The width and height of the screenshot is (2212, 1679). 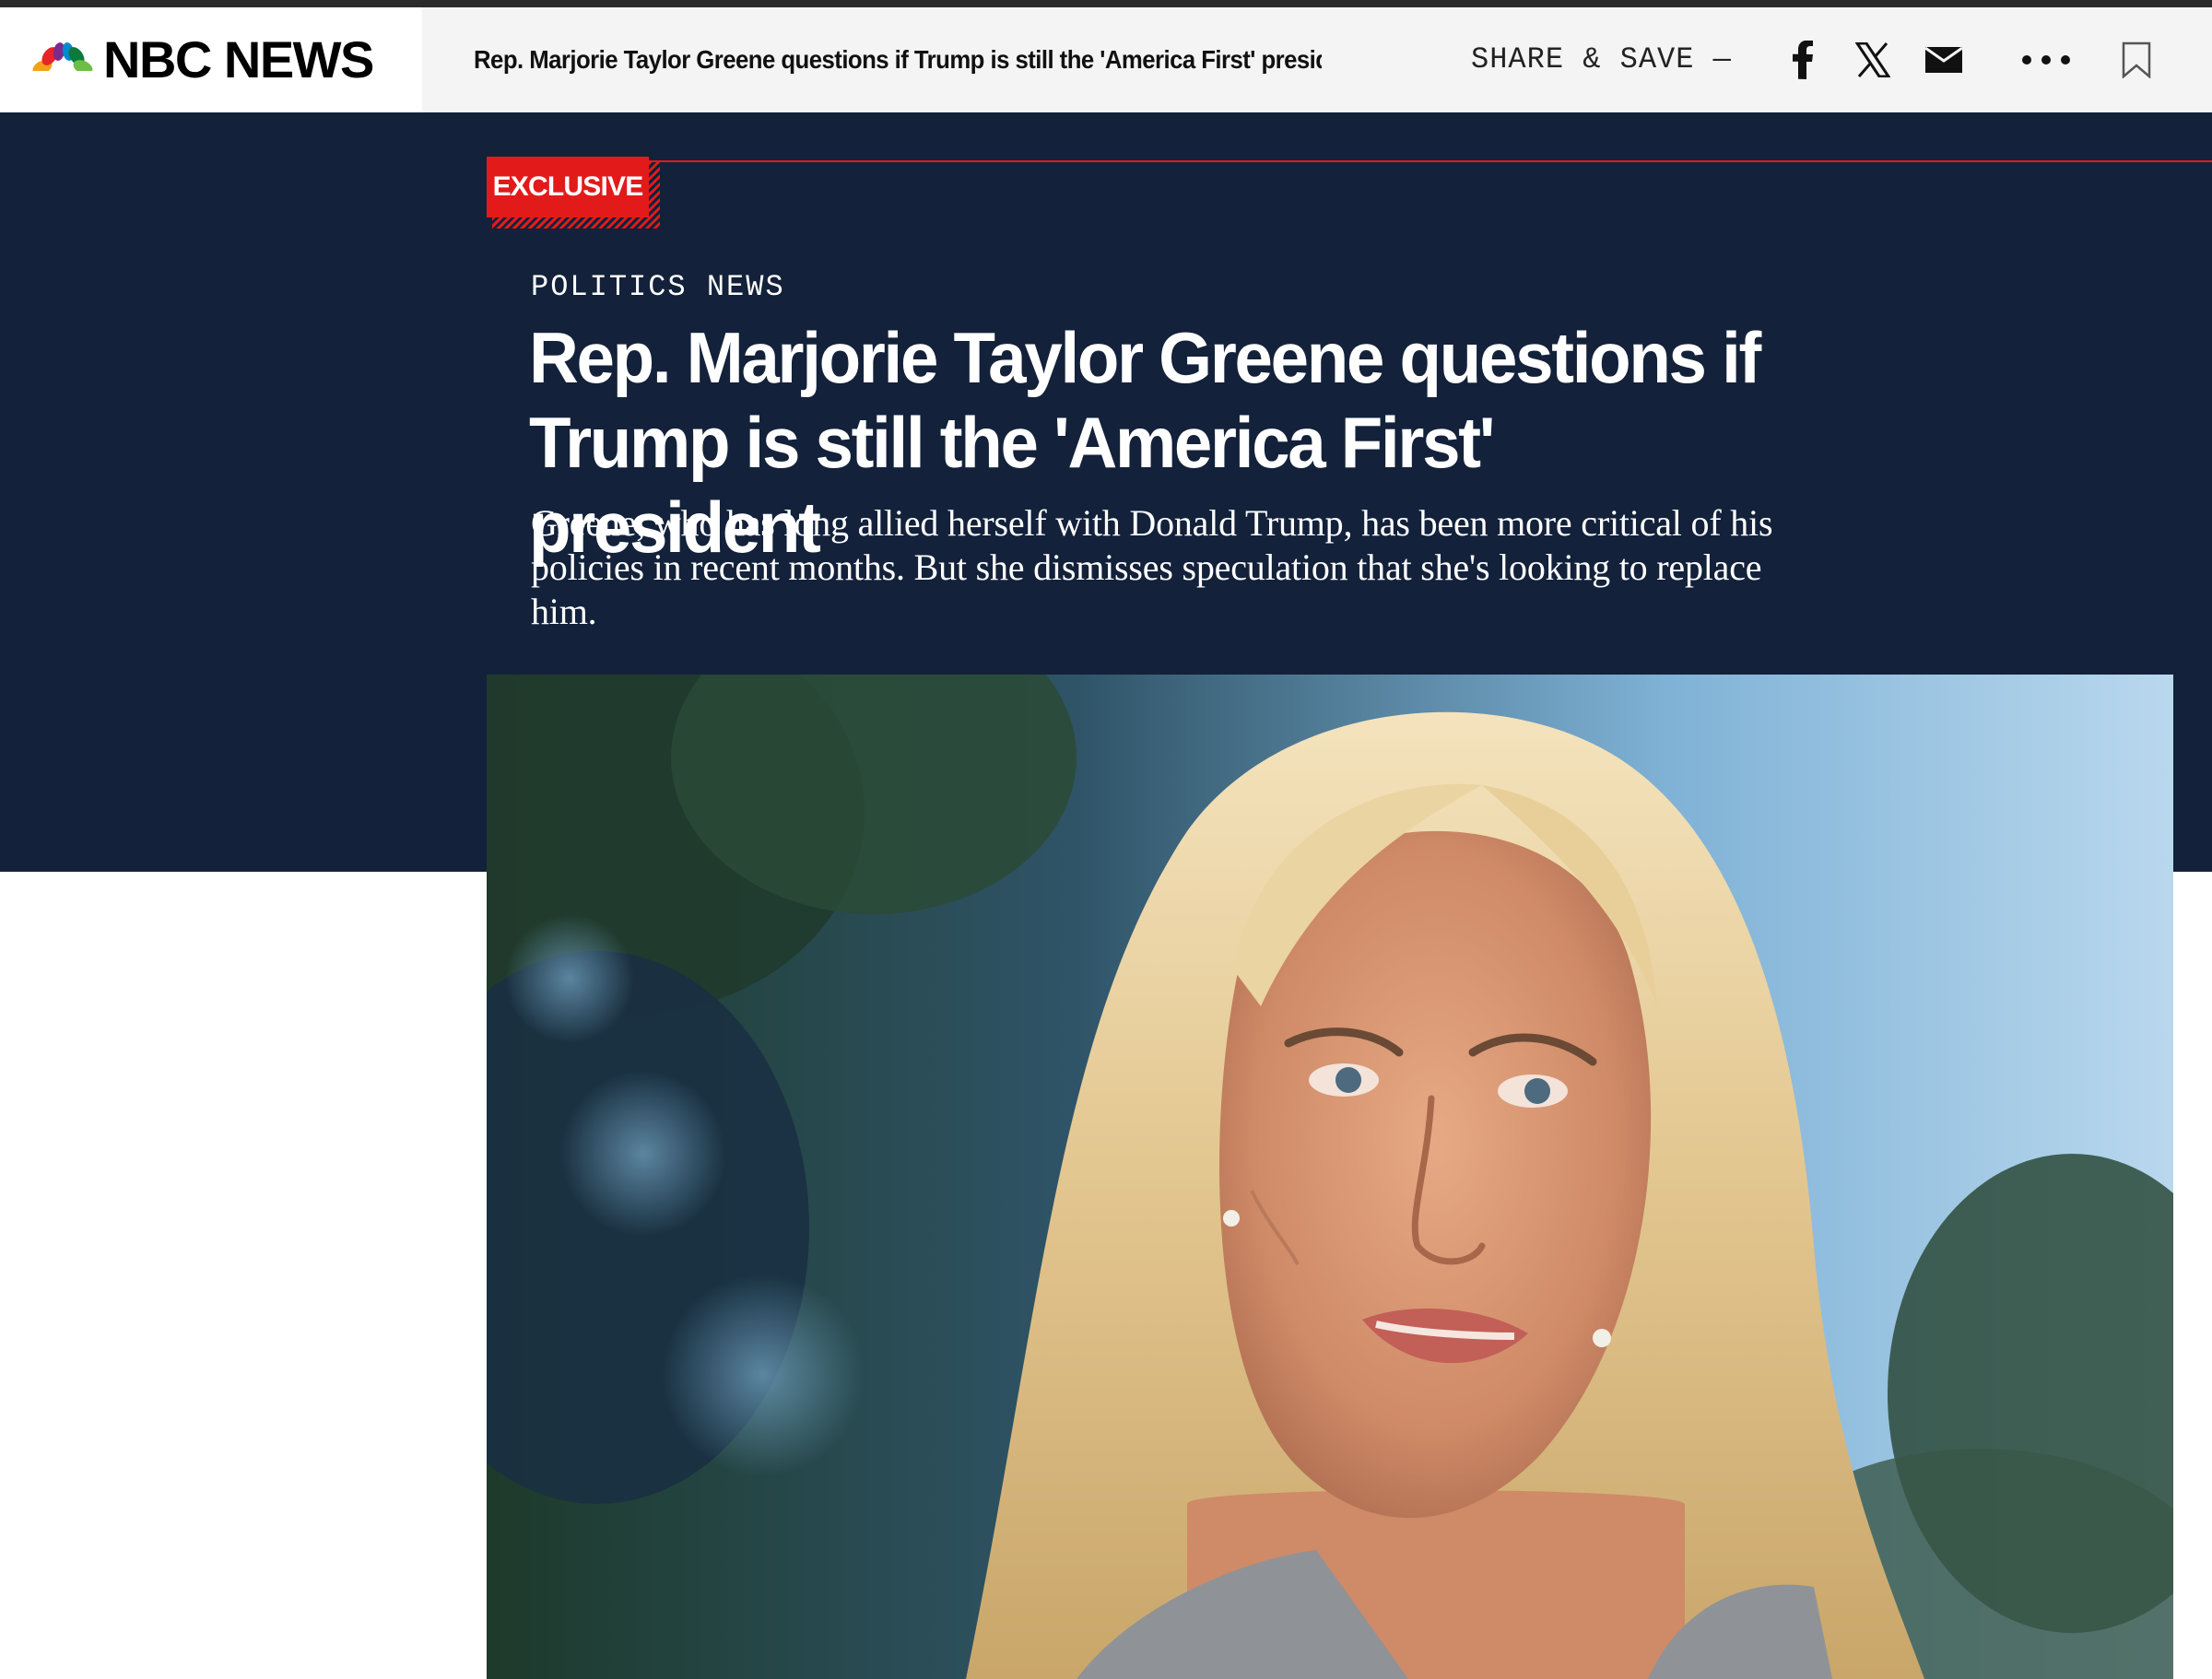 I want to click on exclusive-badge: EXCLUSIVE, so click(x=573, y=193).